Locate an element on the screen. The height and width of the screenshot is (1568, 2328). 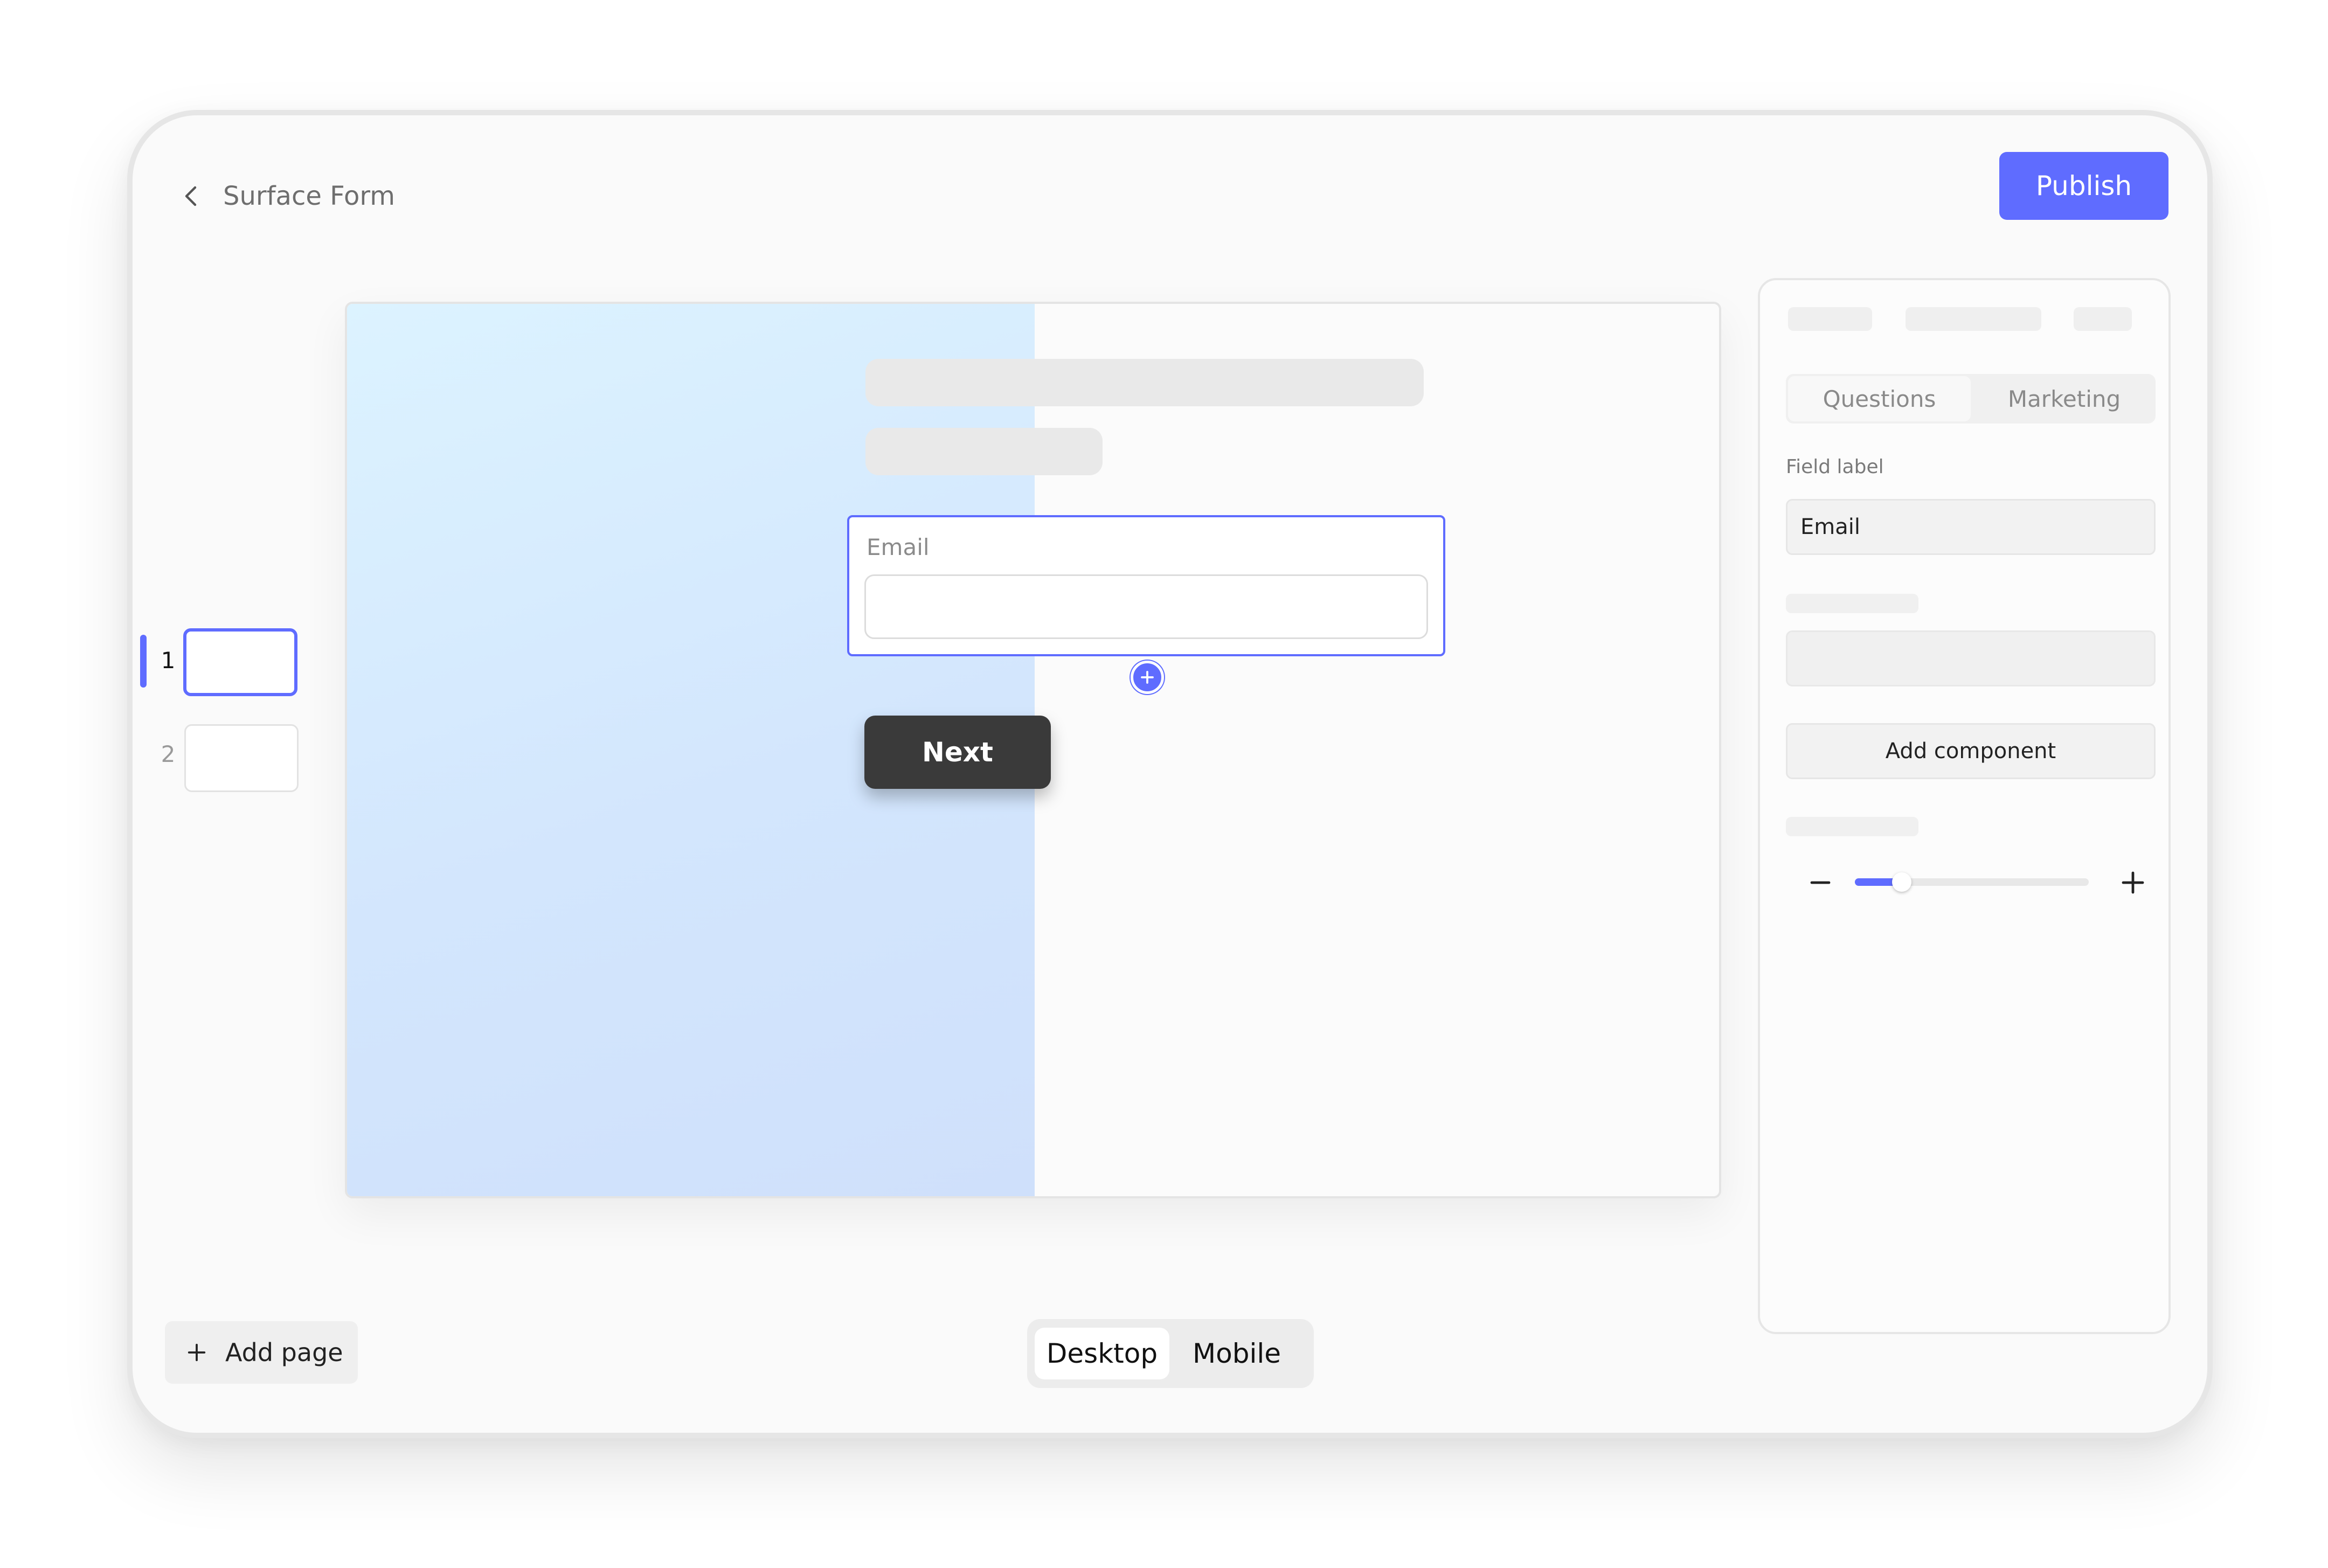
form-title: Surface Form is located at coordinates (309, 196).